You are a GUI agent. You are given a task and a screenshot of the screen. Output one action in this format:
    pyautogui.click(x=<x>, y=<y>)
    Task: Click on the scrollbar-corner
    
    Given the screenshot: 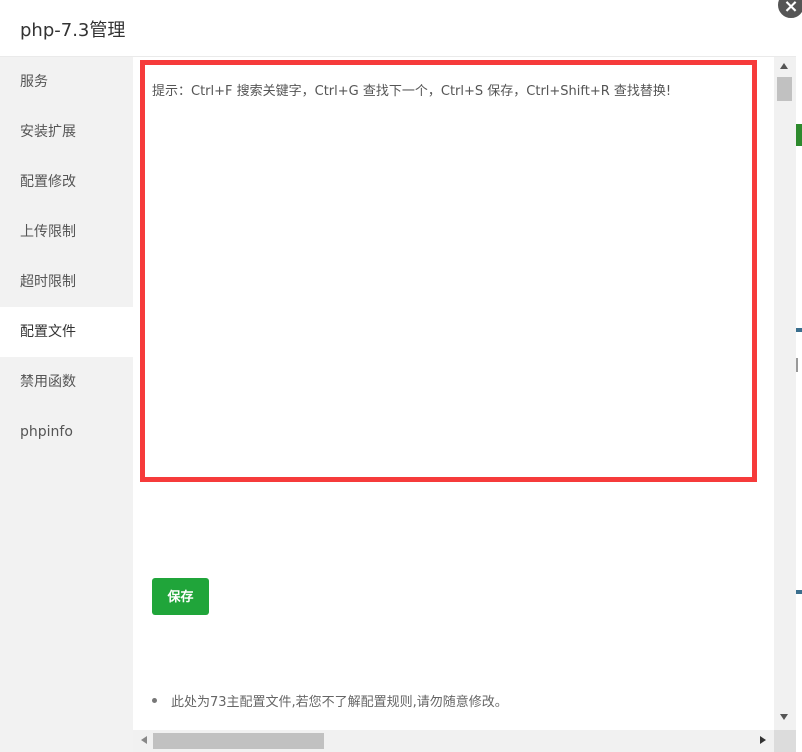 What is the action you would take?
    pyautogui.click(x=785, y=741)
    